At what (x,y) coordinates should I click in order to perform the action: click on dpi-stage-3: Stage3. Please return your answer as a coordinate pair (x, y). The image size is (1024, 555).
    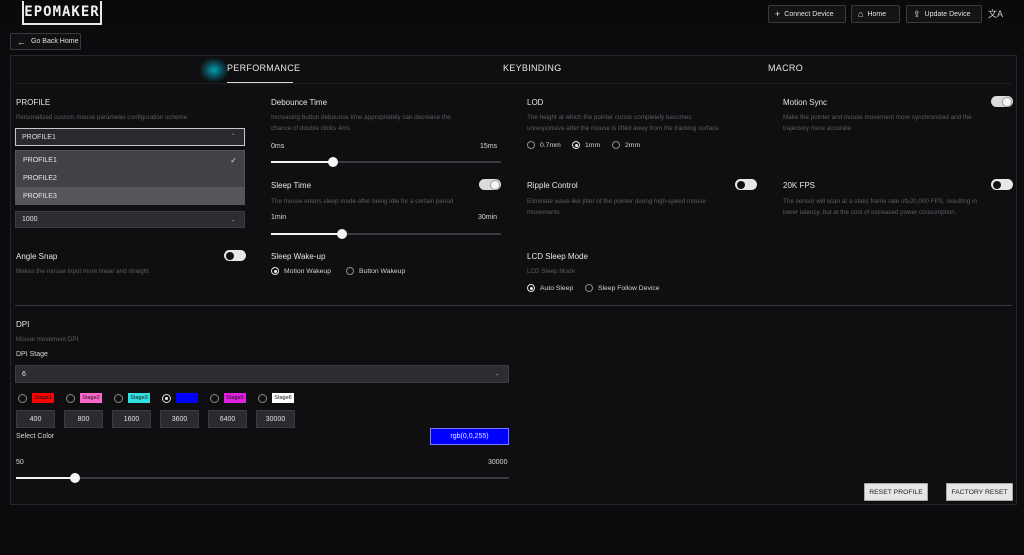
    Looking at the image, I should click on (132, 398).